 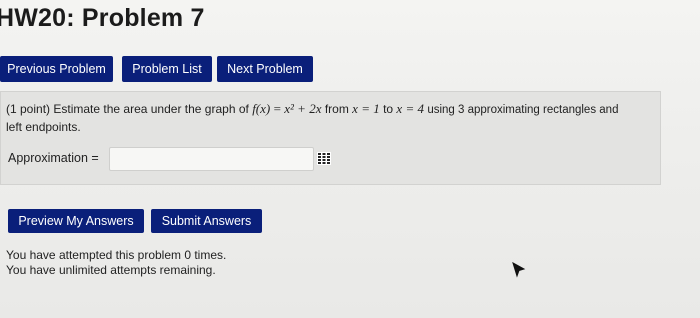 What do you see at coordinates (211, 159) in the screenshot?
I see `approximation-input` at bounding box center [211, 159].